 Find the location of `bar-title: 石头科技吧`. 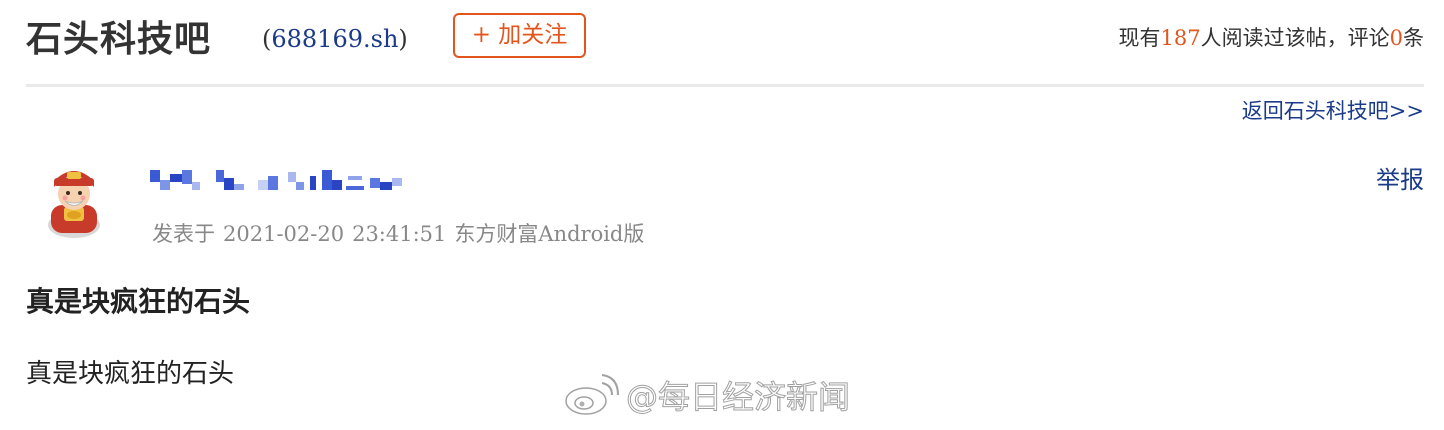

bar-title: 石头科技吧 is located at coordinates (118, 39).